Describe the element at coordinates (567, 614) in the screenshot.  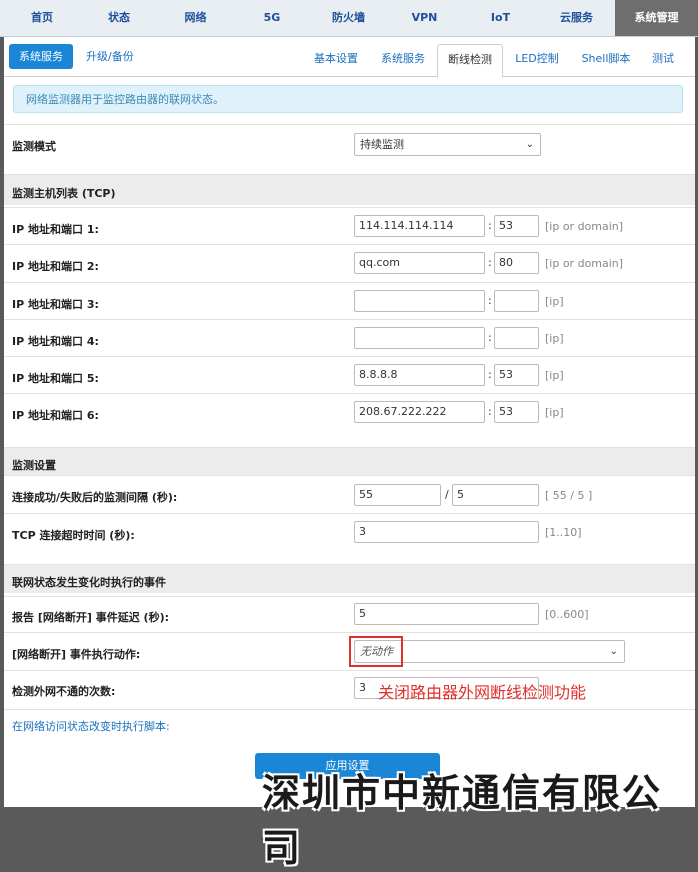
I see `event-delay-hint: [0..600]` at that location.